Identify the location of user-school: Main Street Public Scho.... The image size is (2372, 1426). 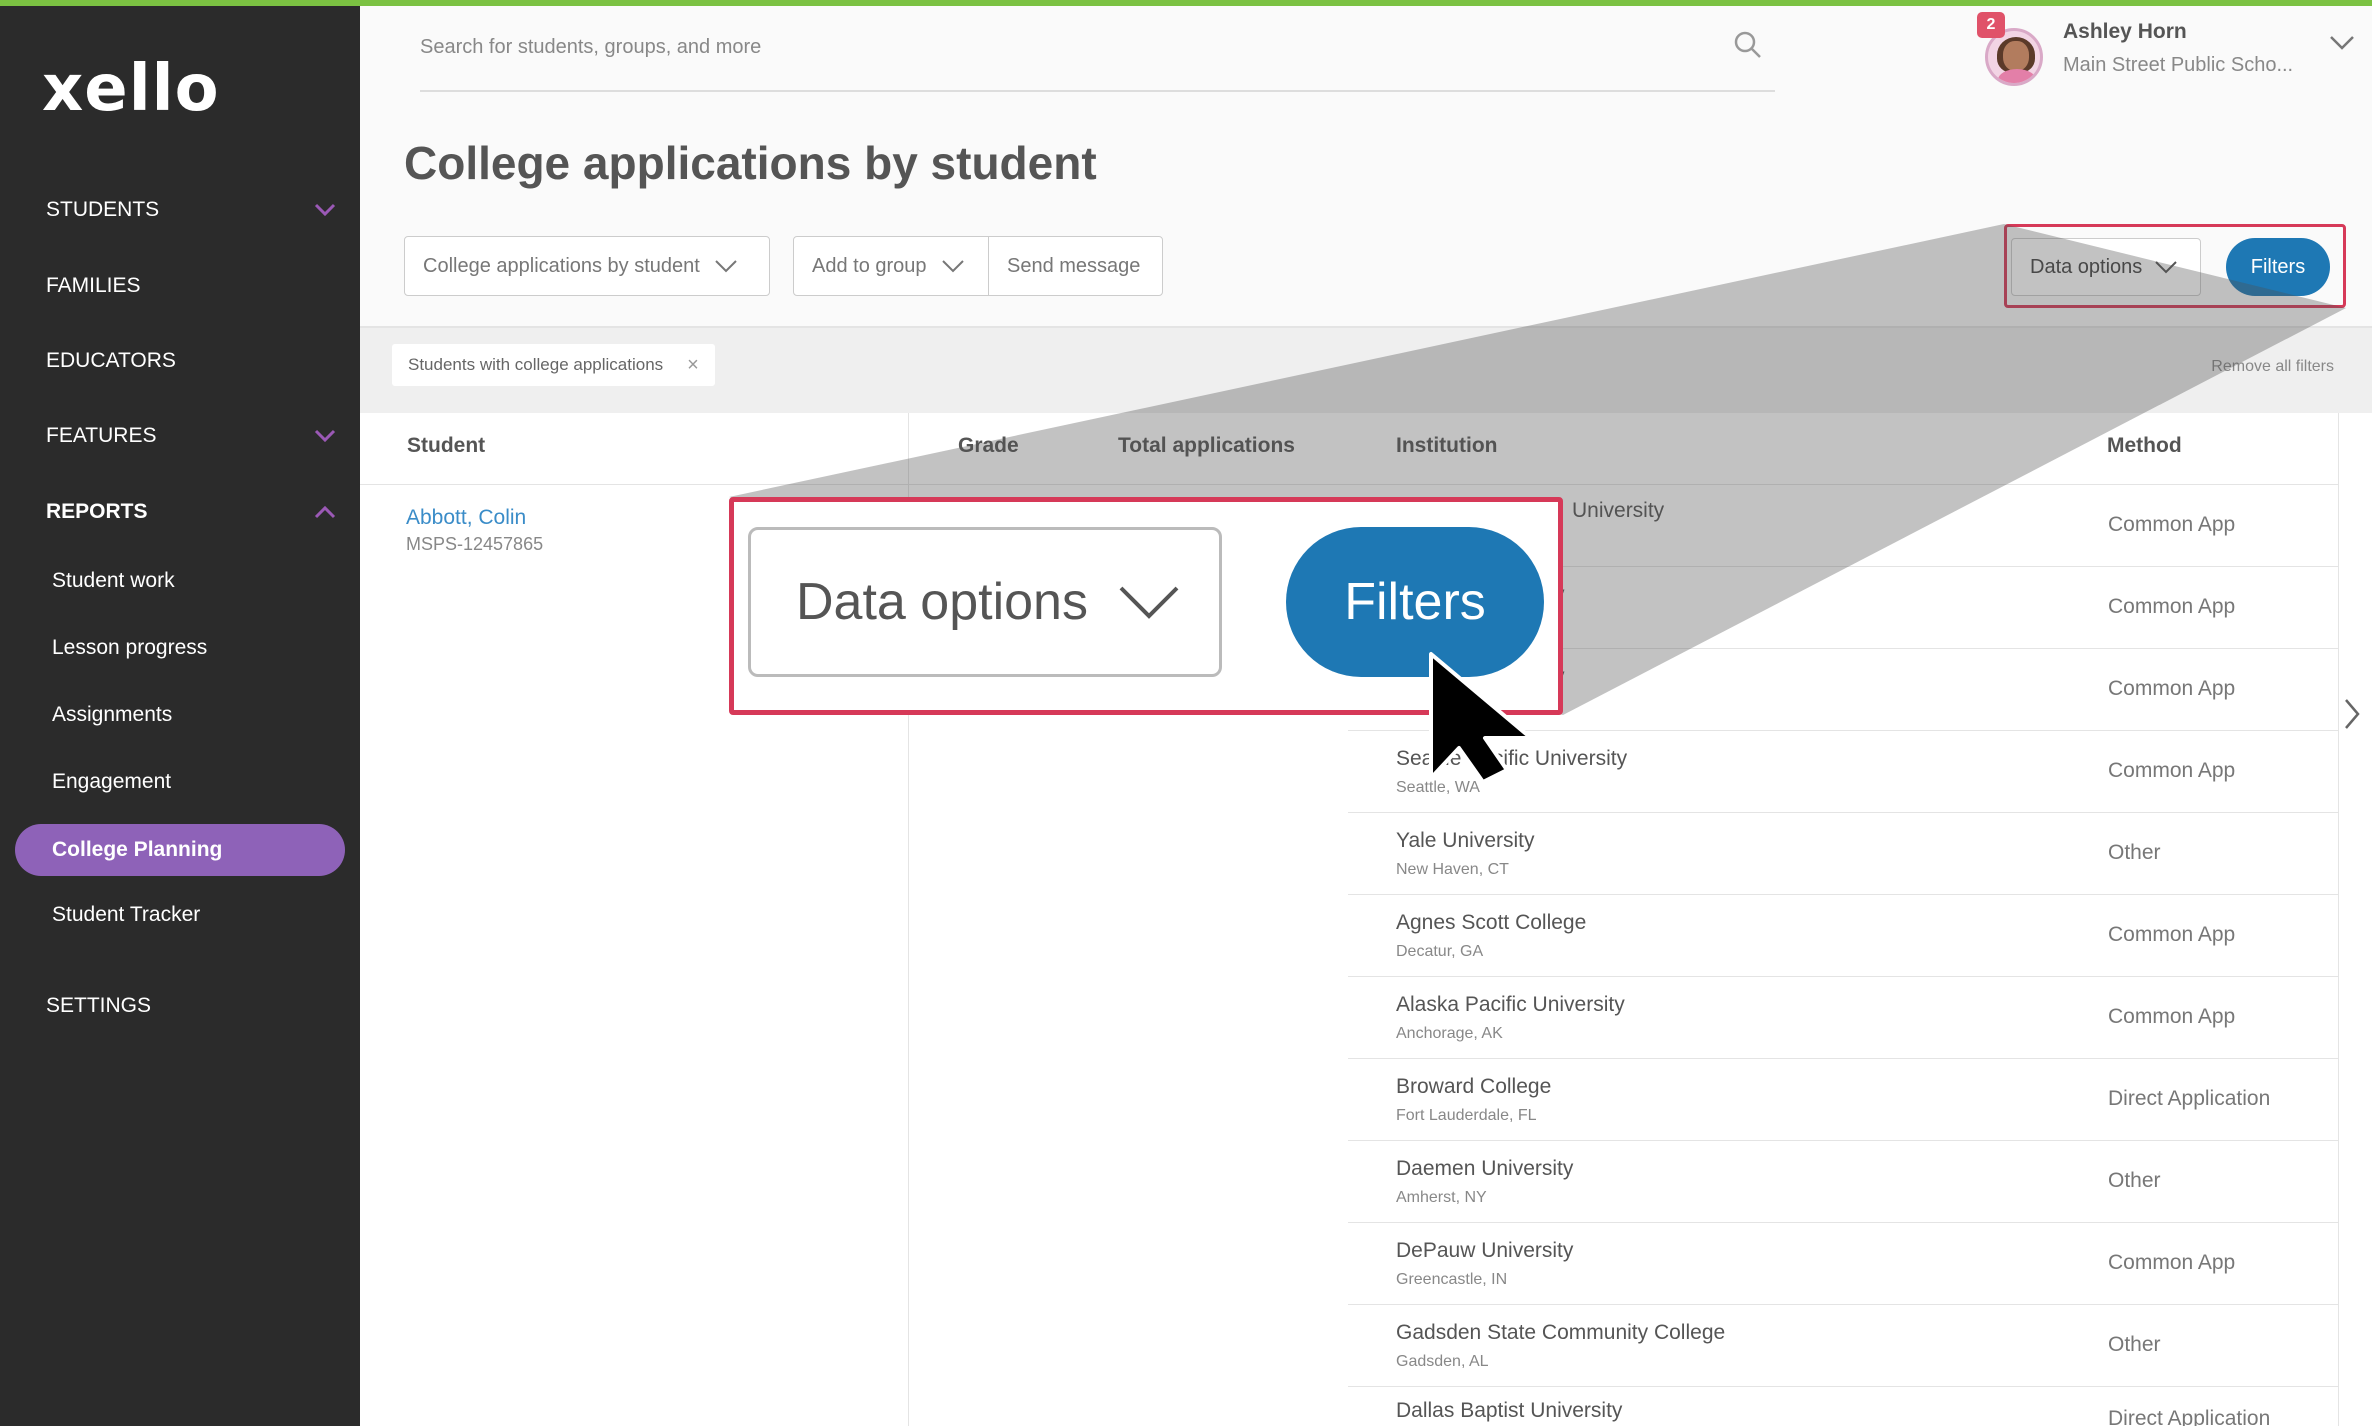
(2178, 65).